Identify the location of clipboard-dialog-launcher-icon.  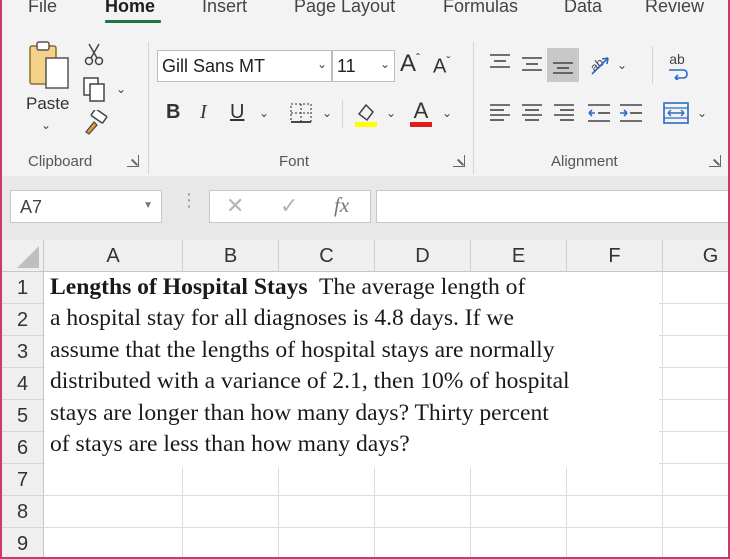
(133, 161).